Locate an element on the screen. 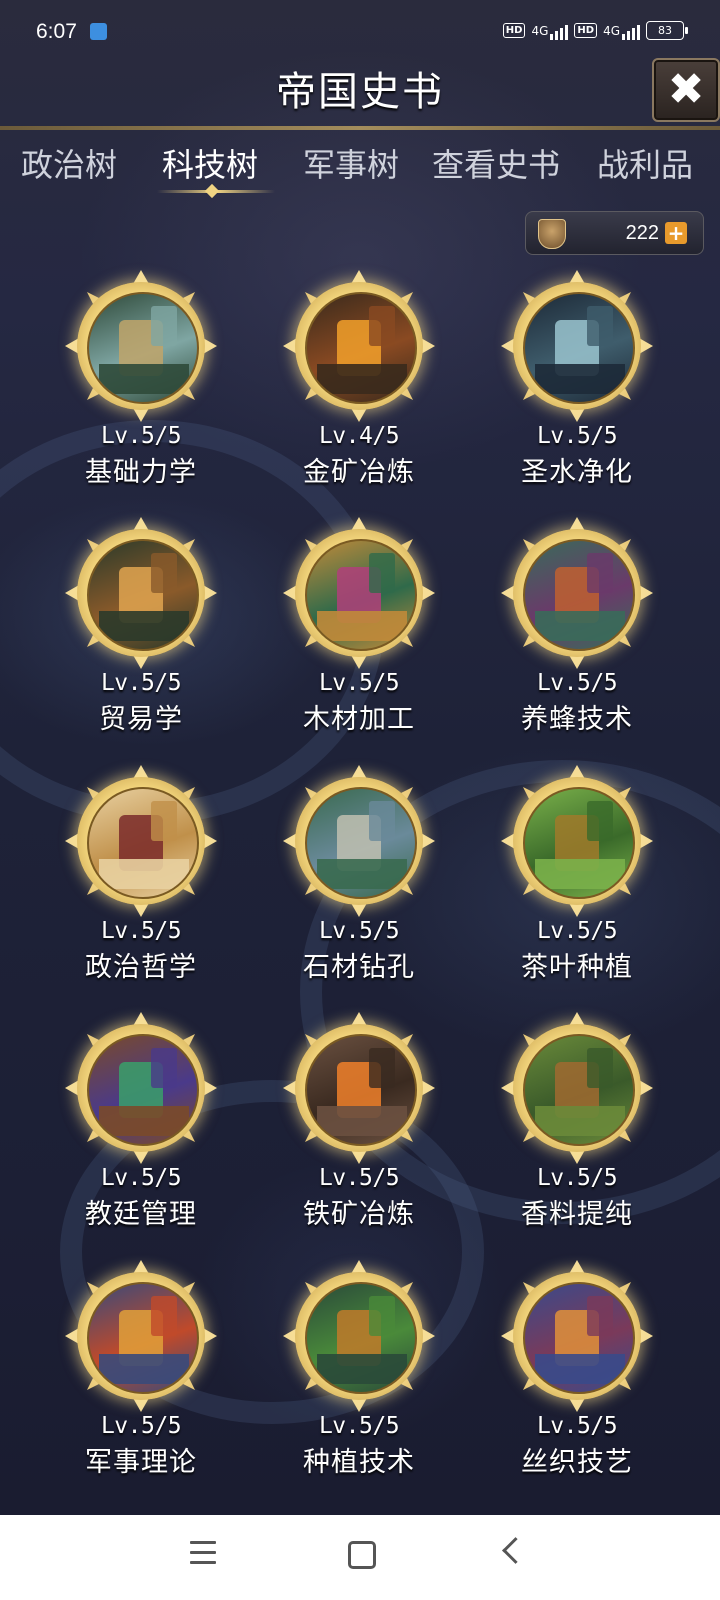 The height and width of the screenshot is (1600, 720). add-currency-button: + is located at coordinates (676, 233).